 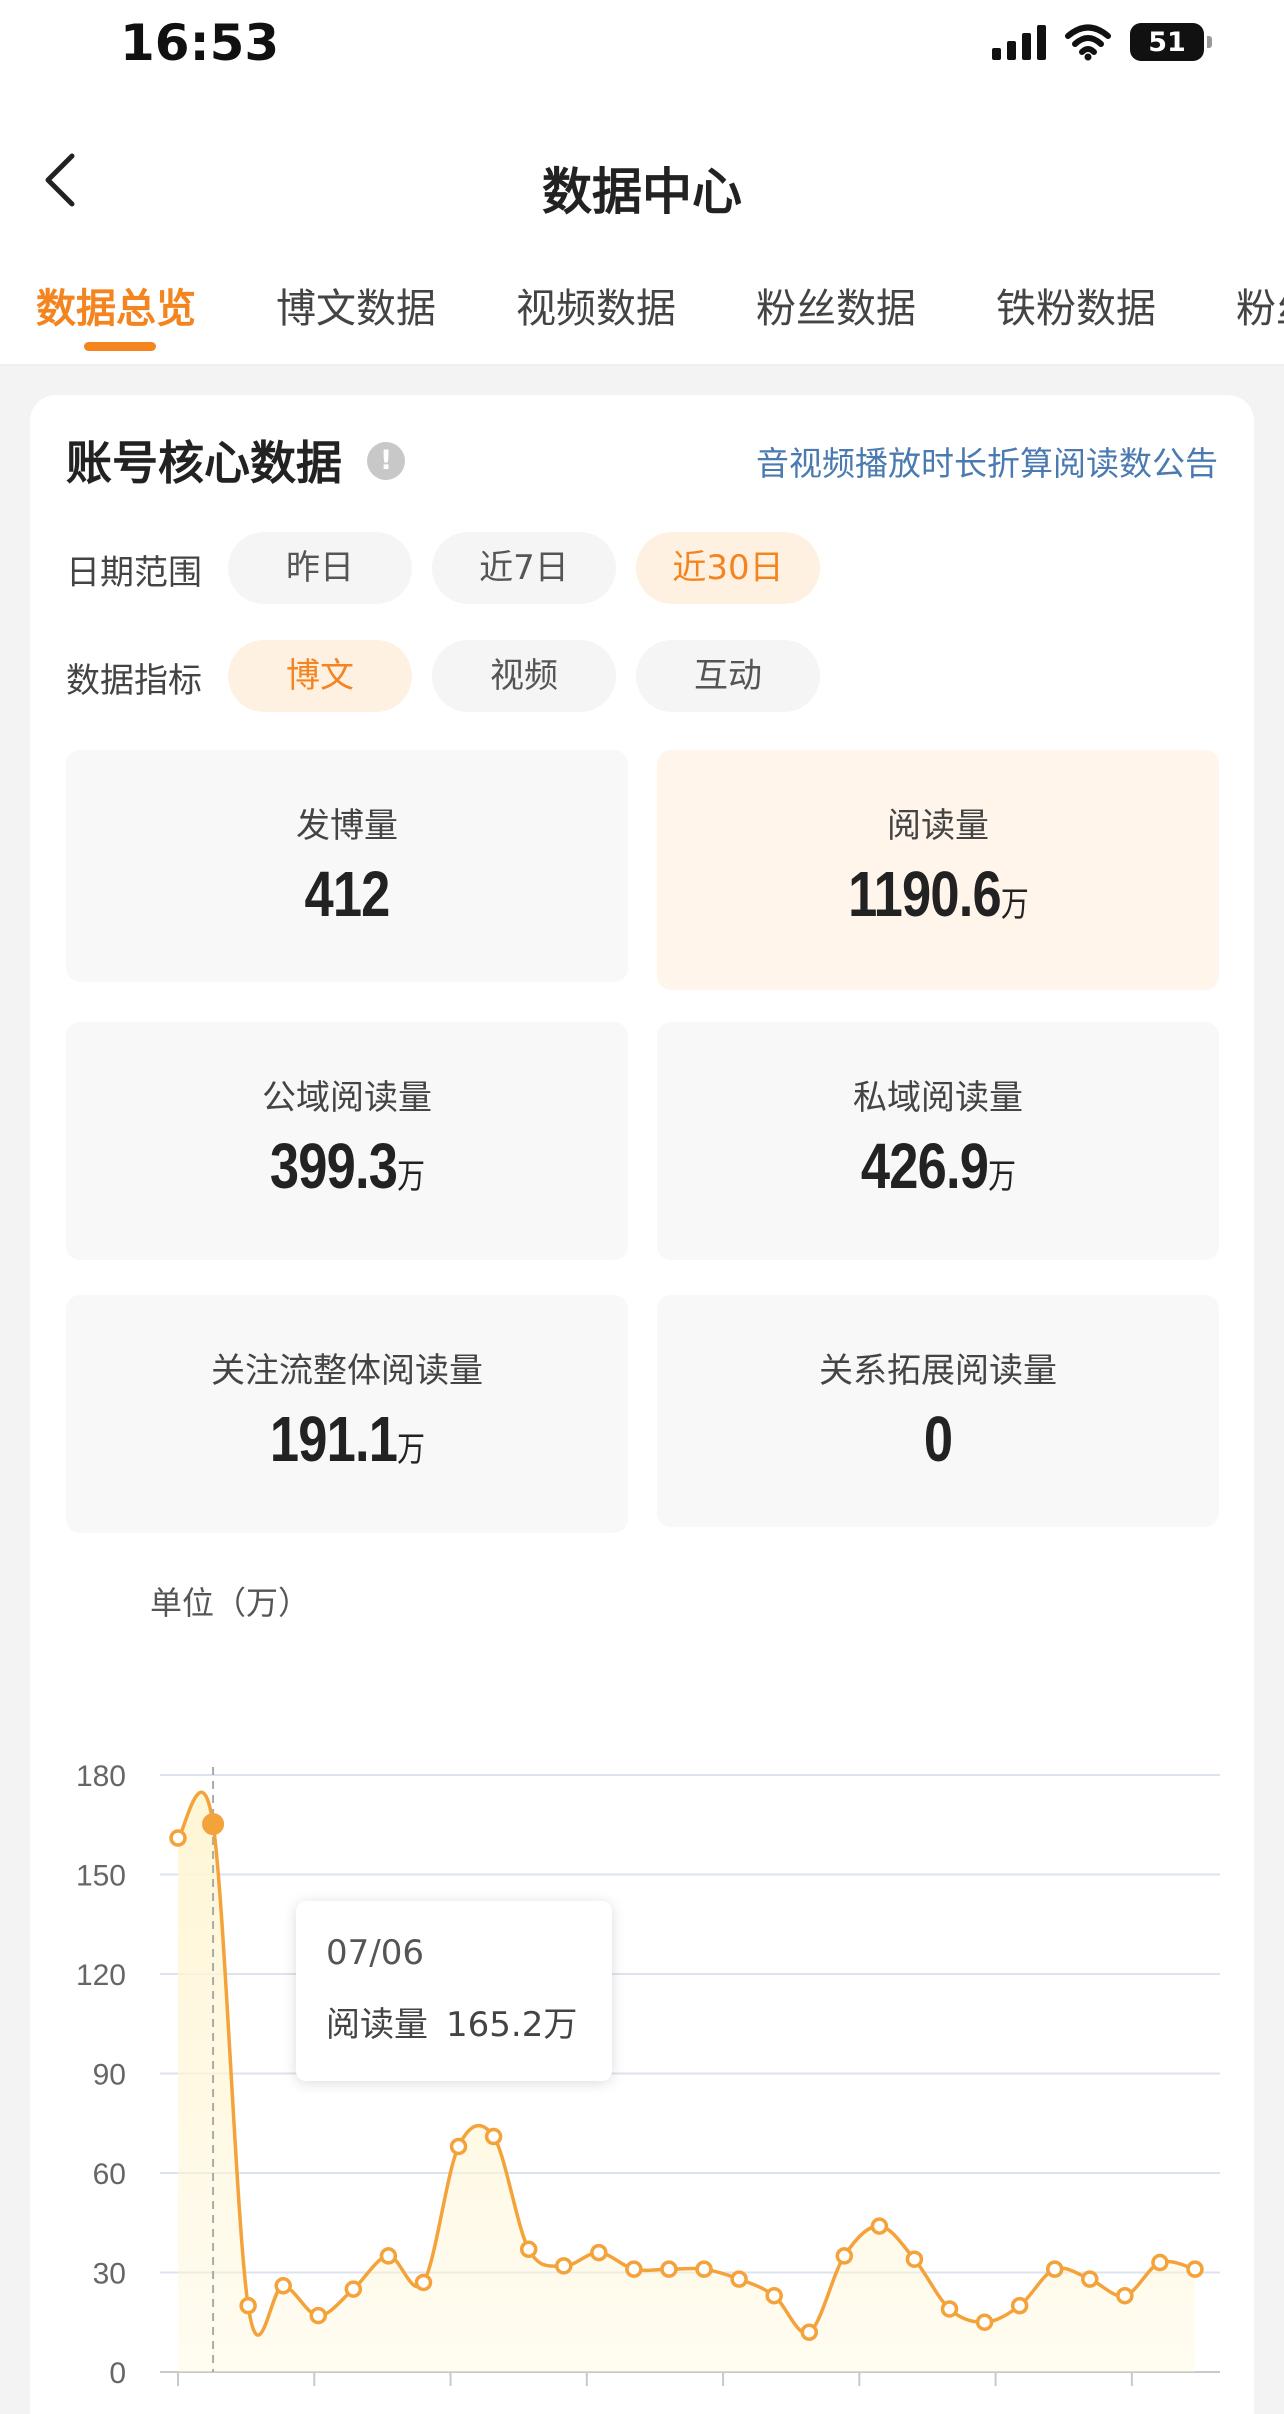 I want to click on signal-icon, so click(x=1019, y=42).